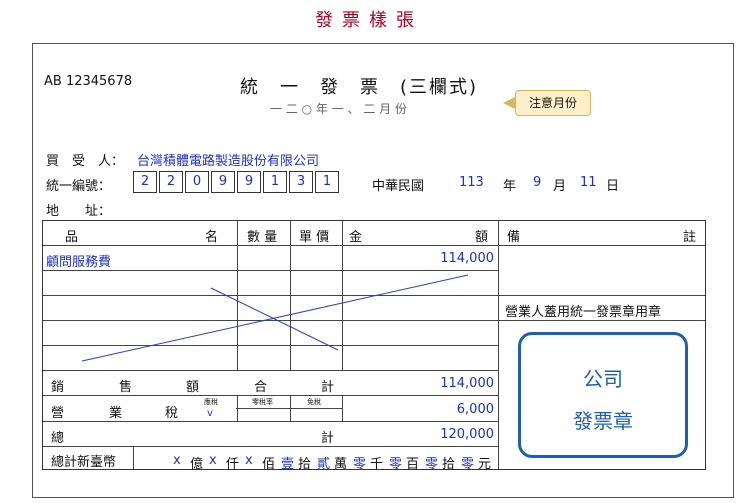  I want to click on company-invoice-stamp: 公司 發票章, so click(603, 395).